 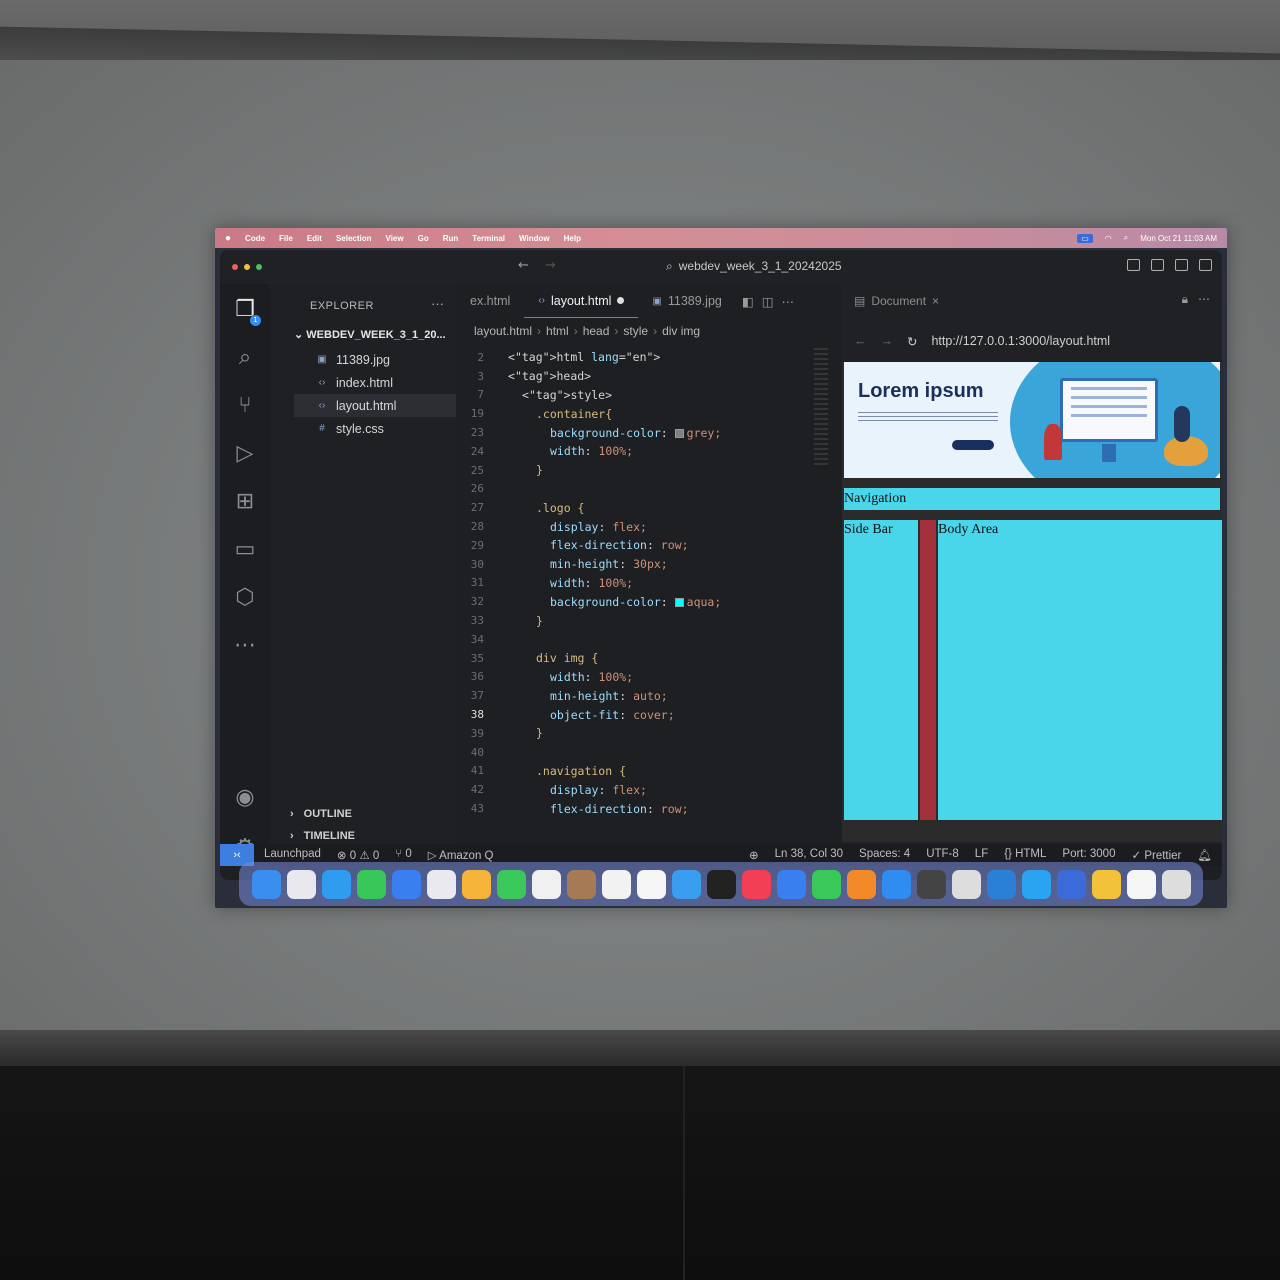 I want to click on code-line: 29 flex-direction: row;, so click(x=649, y=545).